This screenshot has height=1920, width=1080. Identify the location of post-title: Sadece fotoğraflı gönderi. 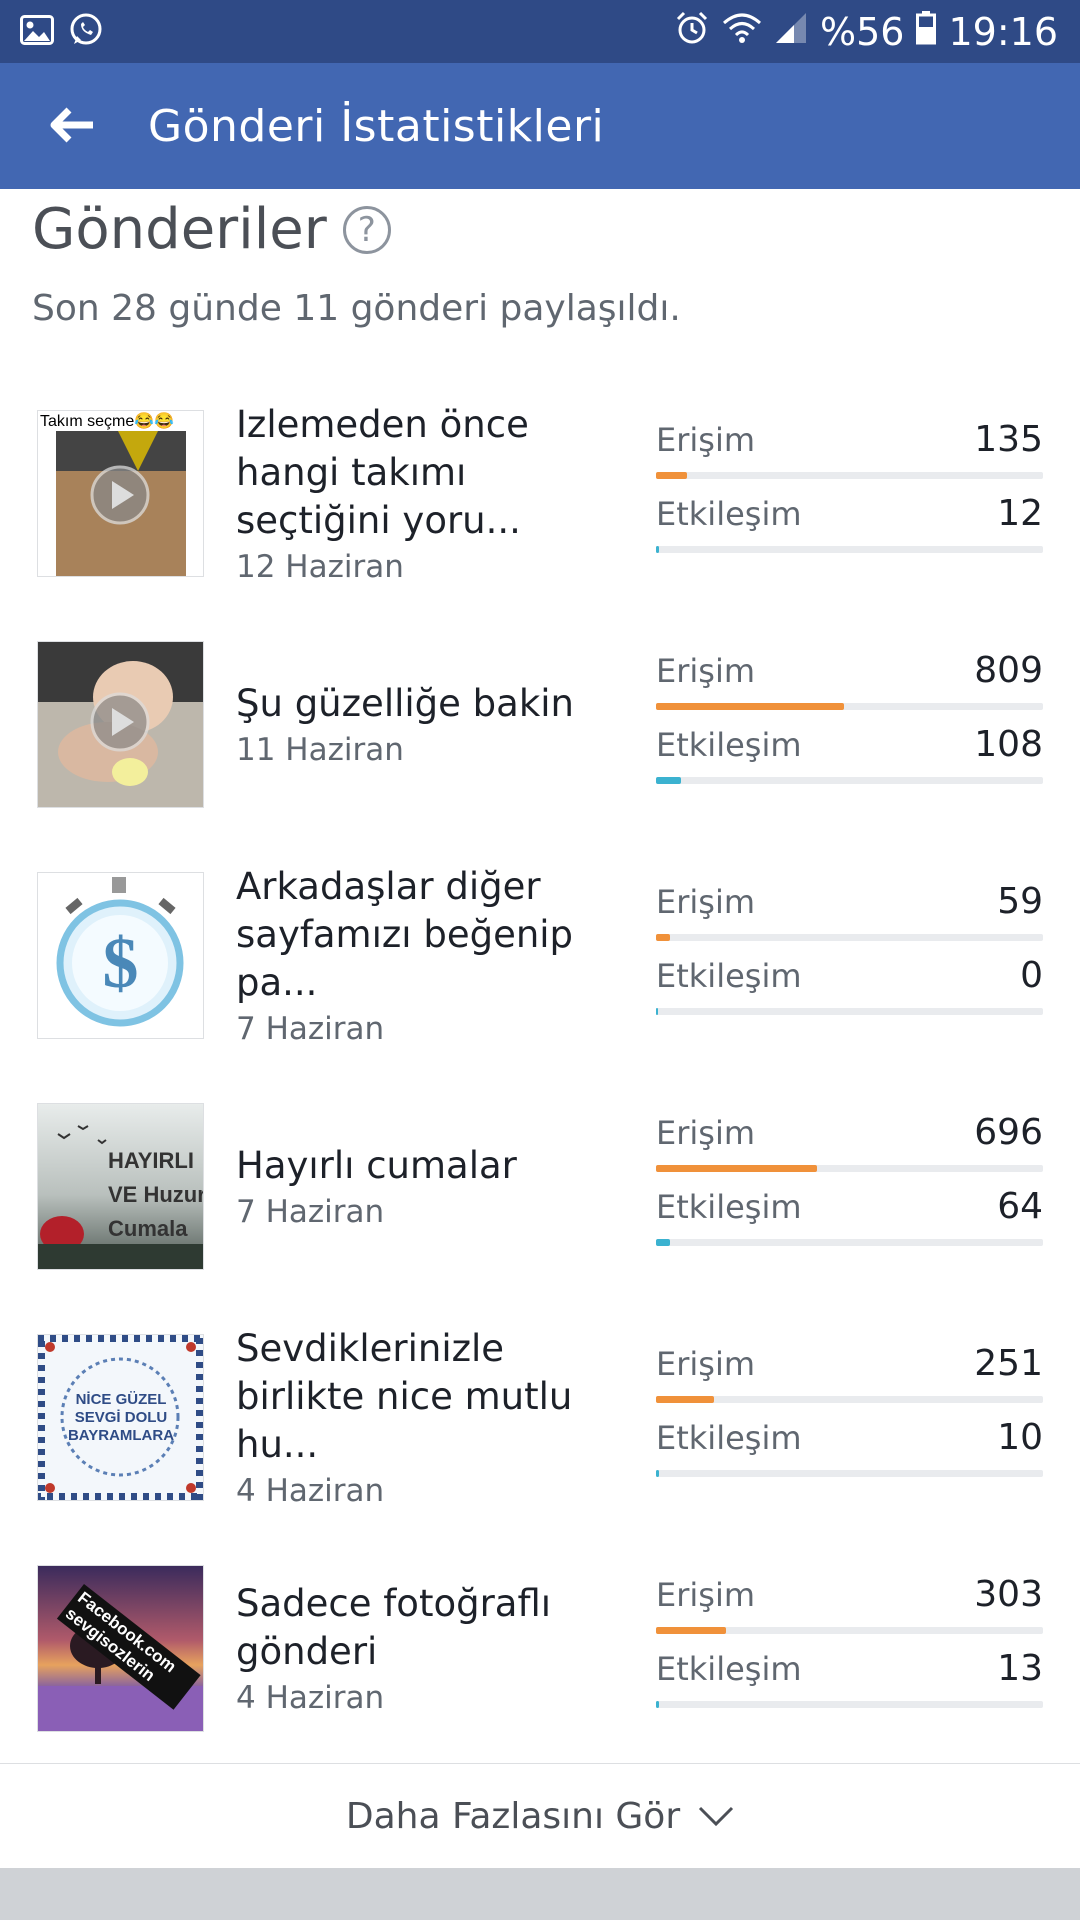
(431, 1628).